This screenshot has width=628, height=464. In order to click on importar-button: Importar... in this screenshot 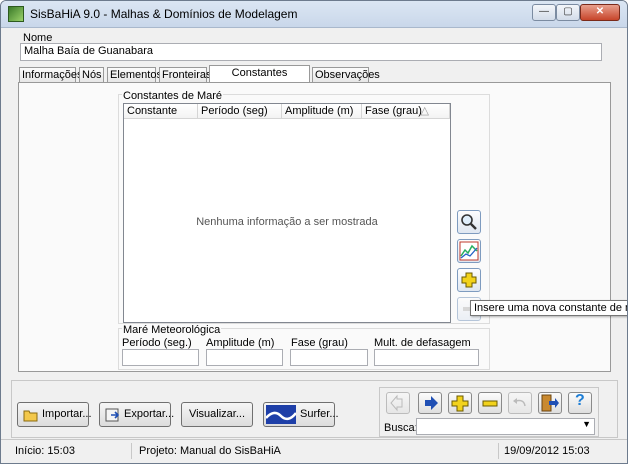, I will do `click(54, 414)`.